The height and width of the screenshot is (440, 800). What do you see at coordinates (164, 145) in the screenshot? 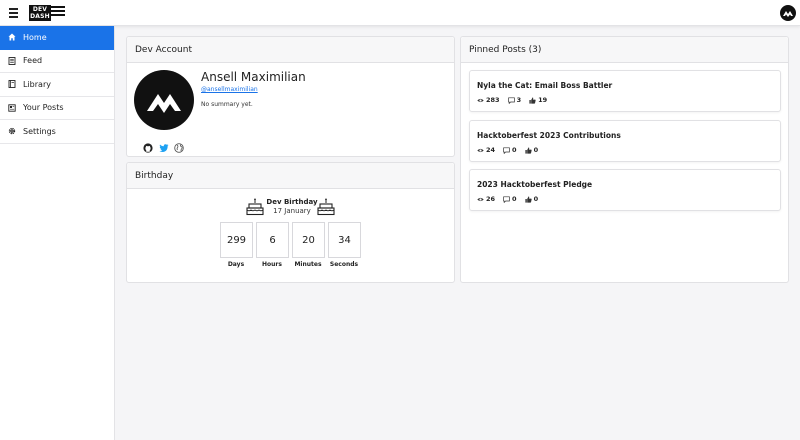
I see `twitter-icon` at bounding box center [164, 145].